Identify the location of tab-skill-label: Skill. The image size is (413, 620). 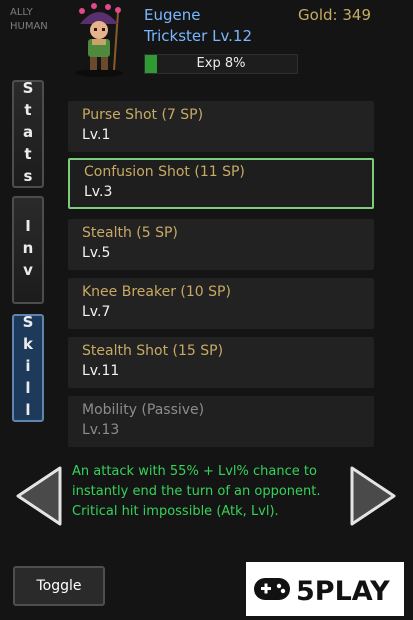
(28, 368).